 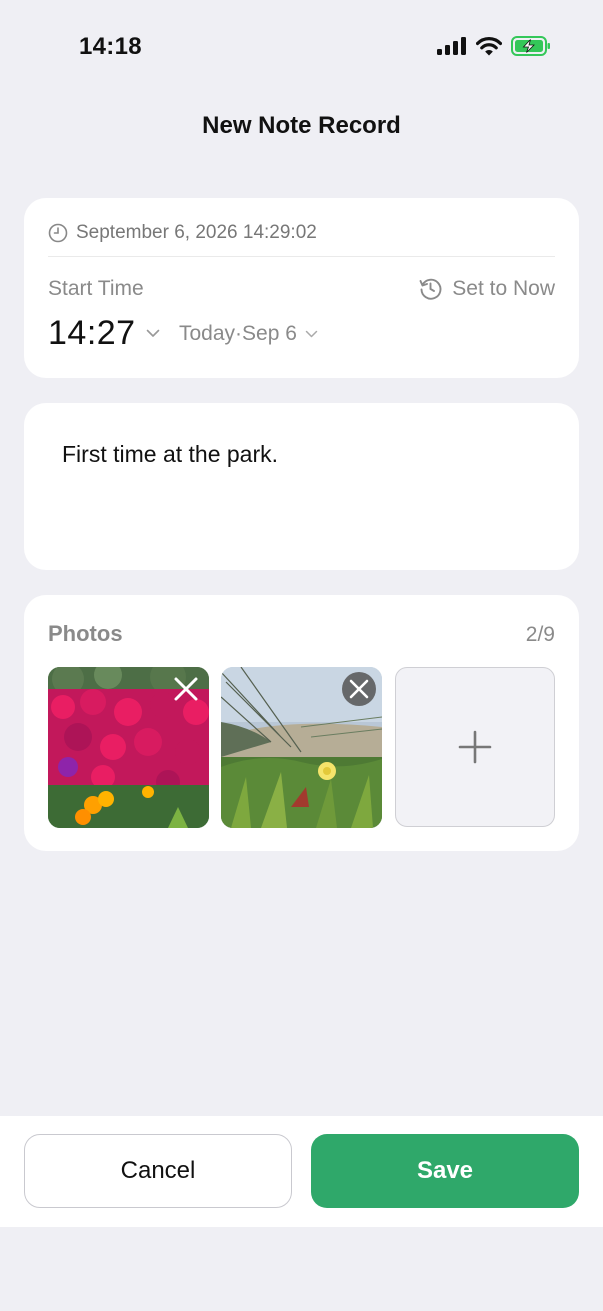 I want to click on set-to-now-button: Set to Now, so click(x=486, y=288).